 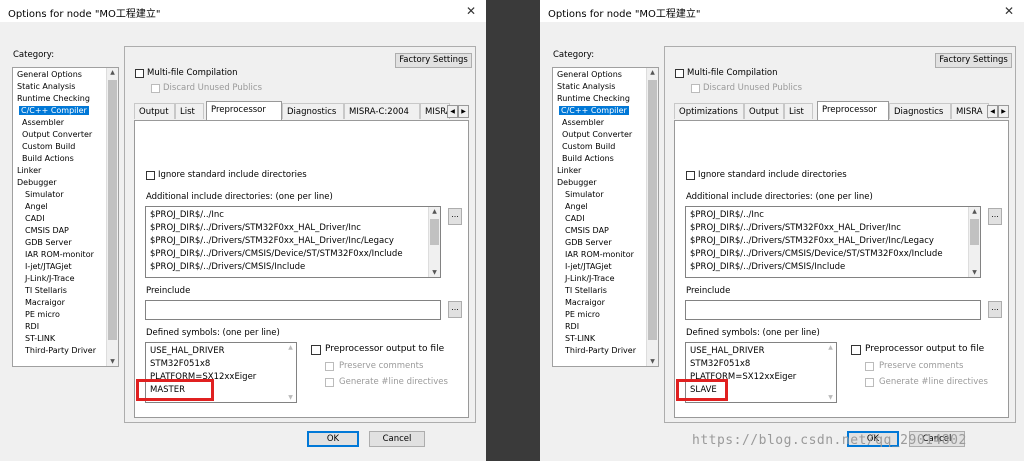 I want to click on cancel-button: Cancel, so click(x=397, y=439).